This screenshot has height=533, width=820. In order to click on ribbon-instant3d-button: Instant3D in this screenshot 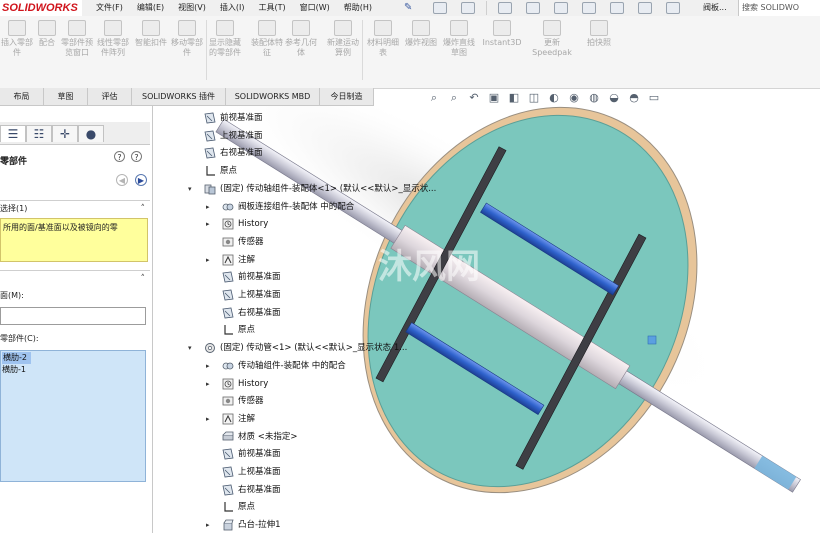, I will do `click(502, 34)`.